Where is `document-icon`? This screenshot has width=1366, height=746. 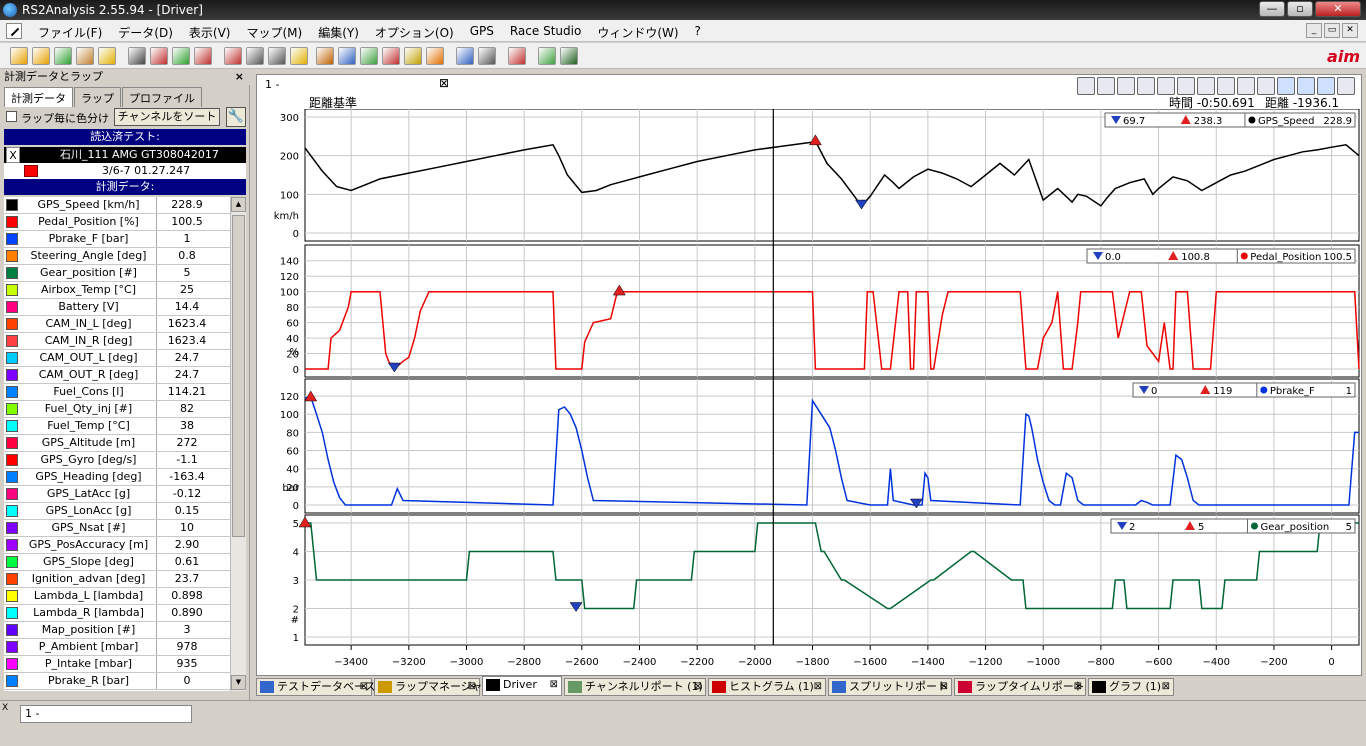
document-icon is located at coordinates (14, 31).